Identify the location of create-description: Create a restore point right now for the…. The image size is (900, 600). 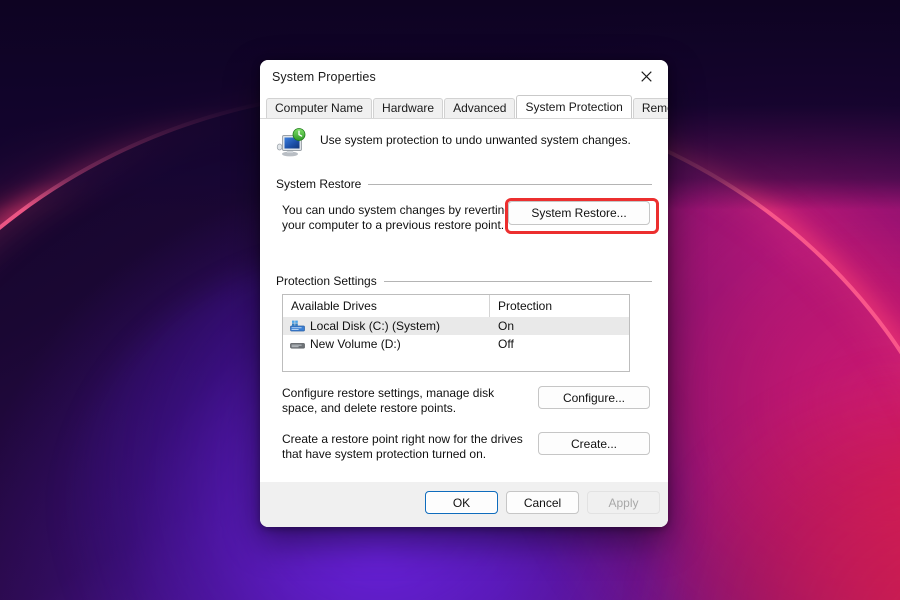
(402, 446).